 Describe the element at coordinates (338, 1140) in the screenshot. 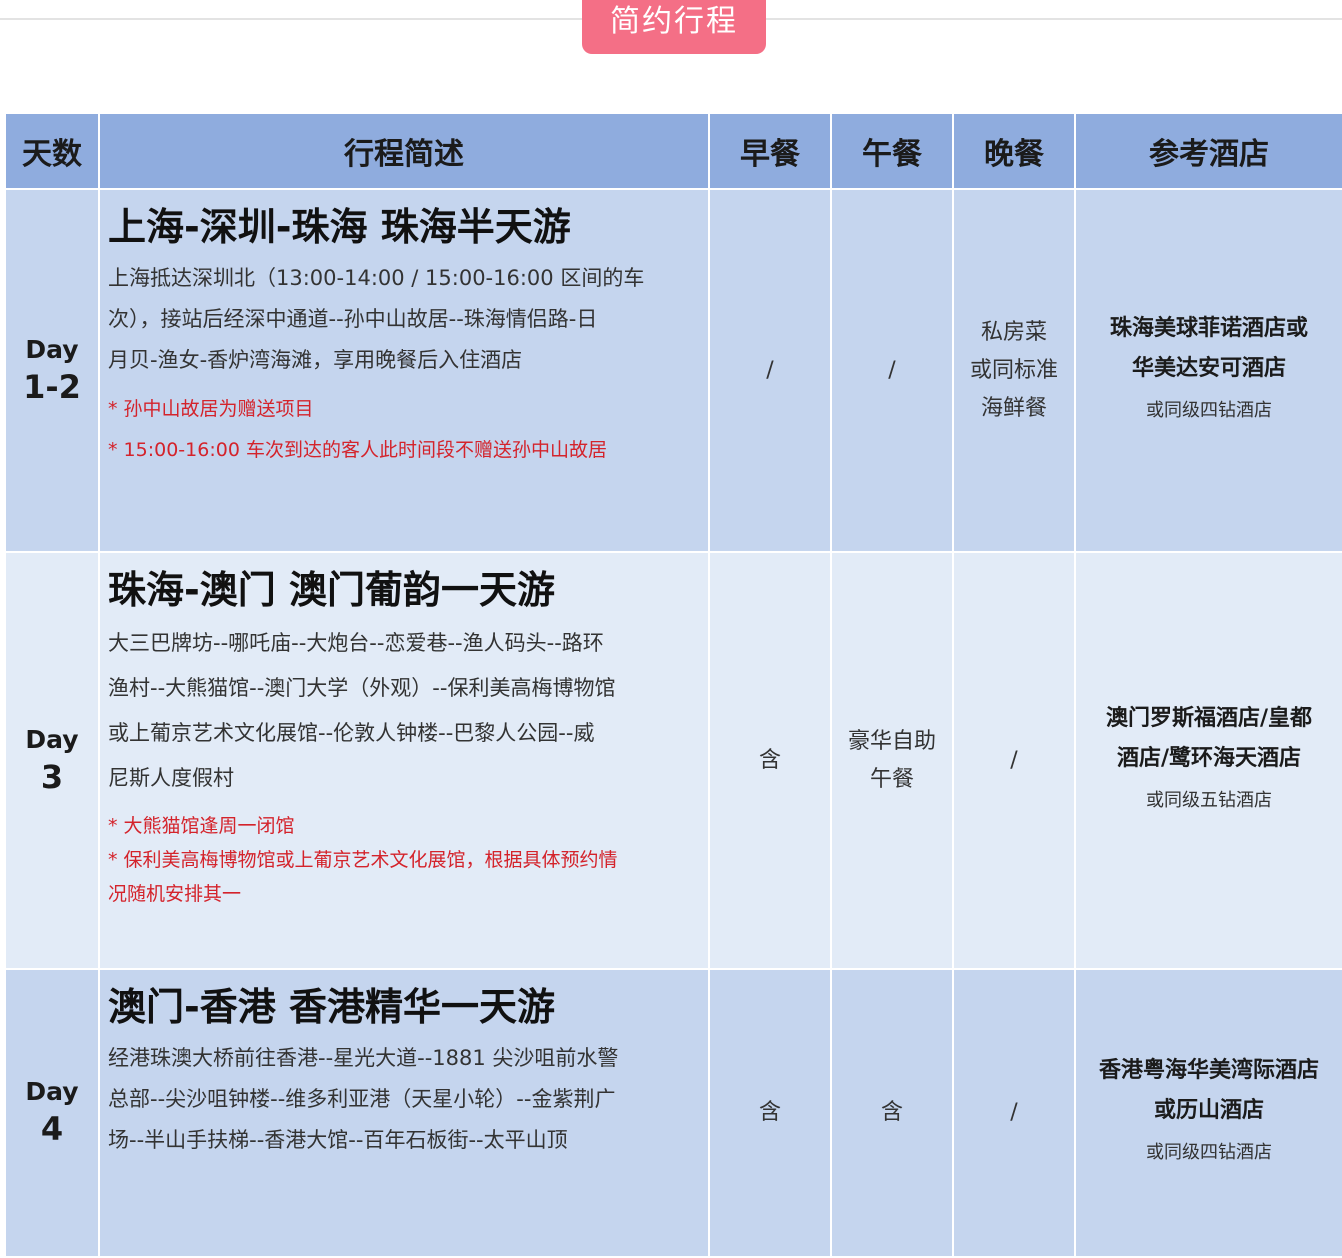

I see `description-line: 场--半山手扶梯--香港大馆--百年石板街--太平山顶` at that location.